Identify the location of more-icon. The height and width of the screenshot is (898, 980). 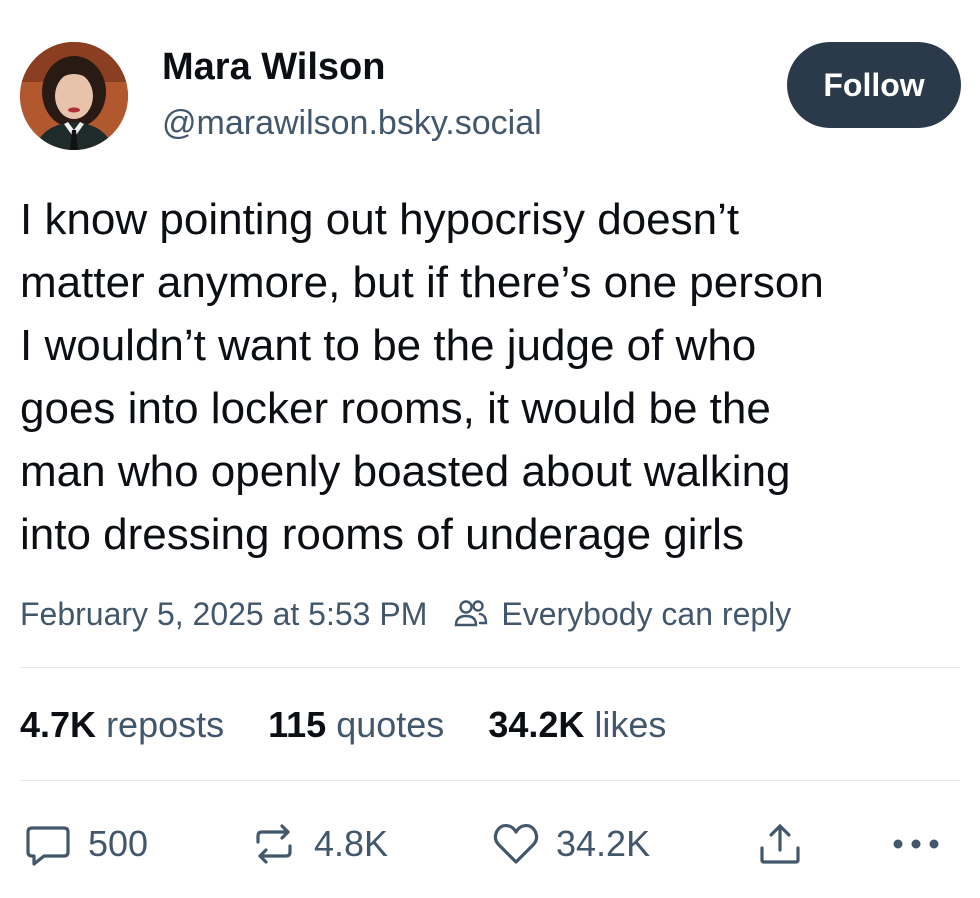
(916, 844).